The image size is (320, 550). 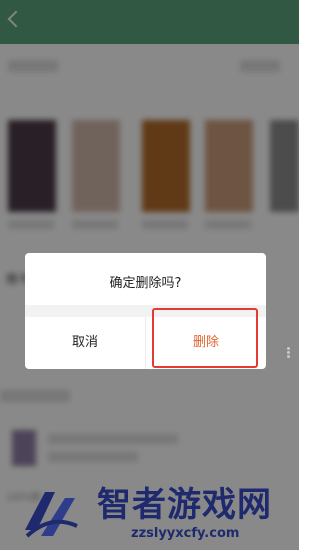 I want to click on watermark-title: 智者游戏网, so click(x=184, y=505).